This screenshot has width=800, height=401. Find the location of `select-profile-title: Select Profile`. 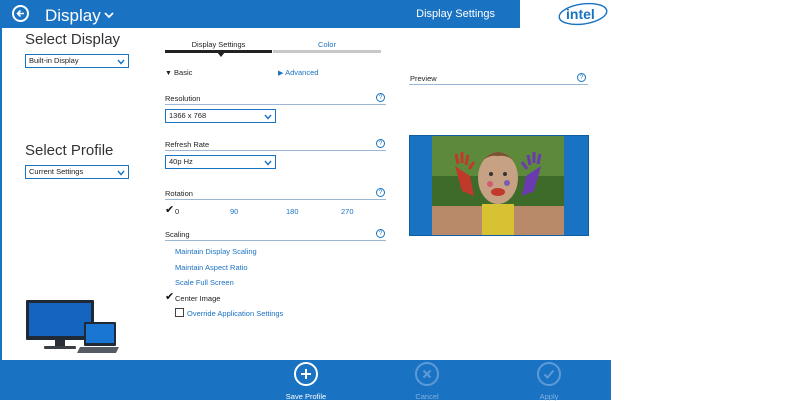

select-profile-title: Select Profile is located at coordinates (69, 150).